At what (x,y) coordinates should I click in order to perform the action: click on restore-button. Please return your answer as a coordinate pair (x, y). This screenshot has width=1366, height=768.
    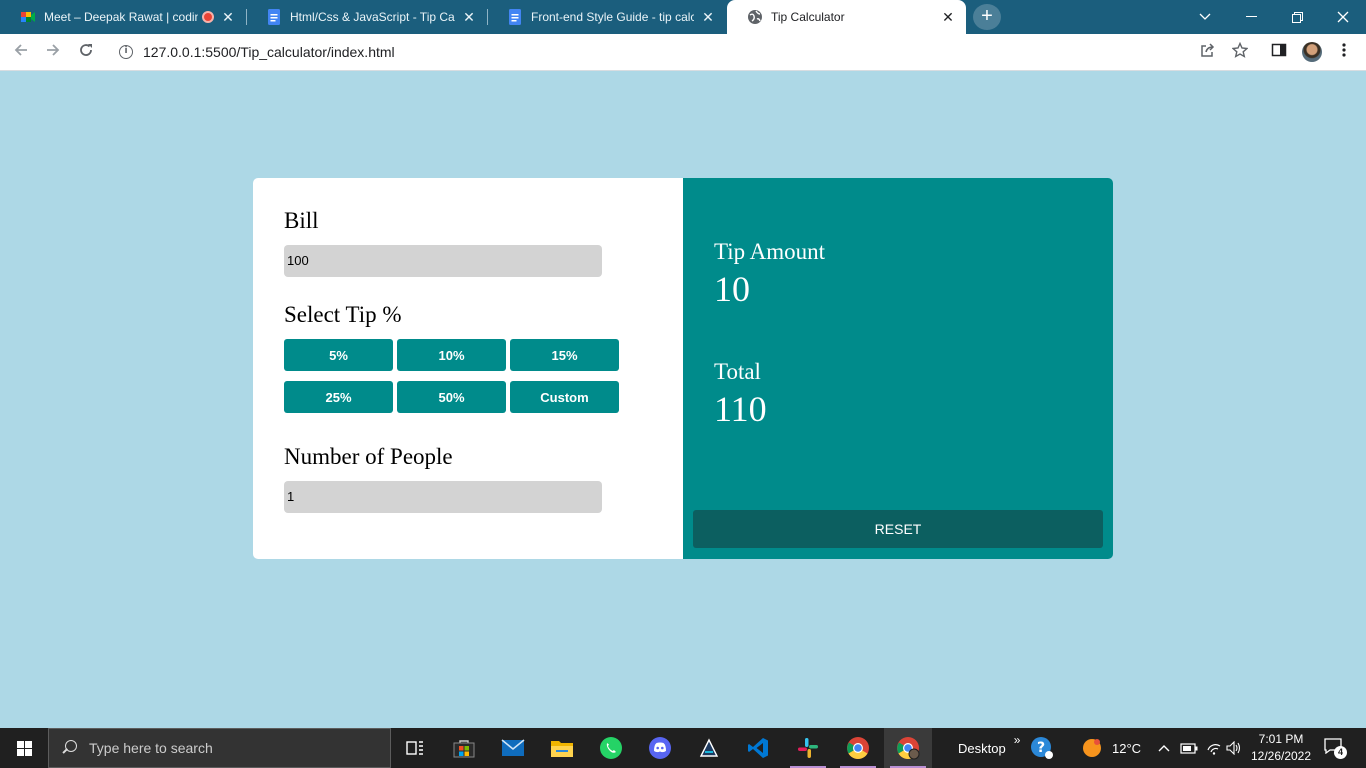
    Looking at the image, I should click on (1297, 17).